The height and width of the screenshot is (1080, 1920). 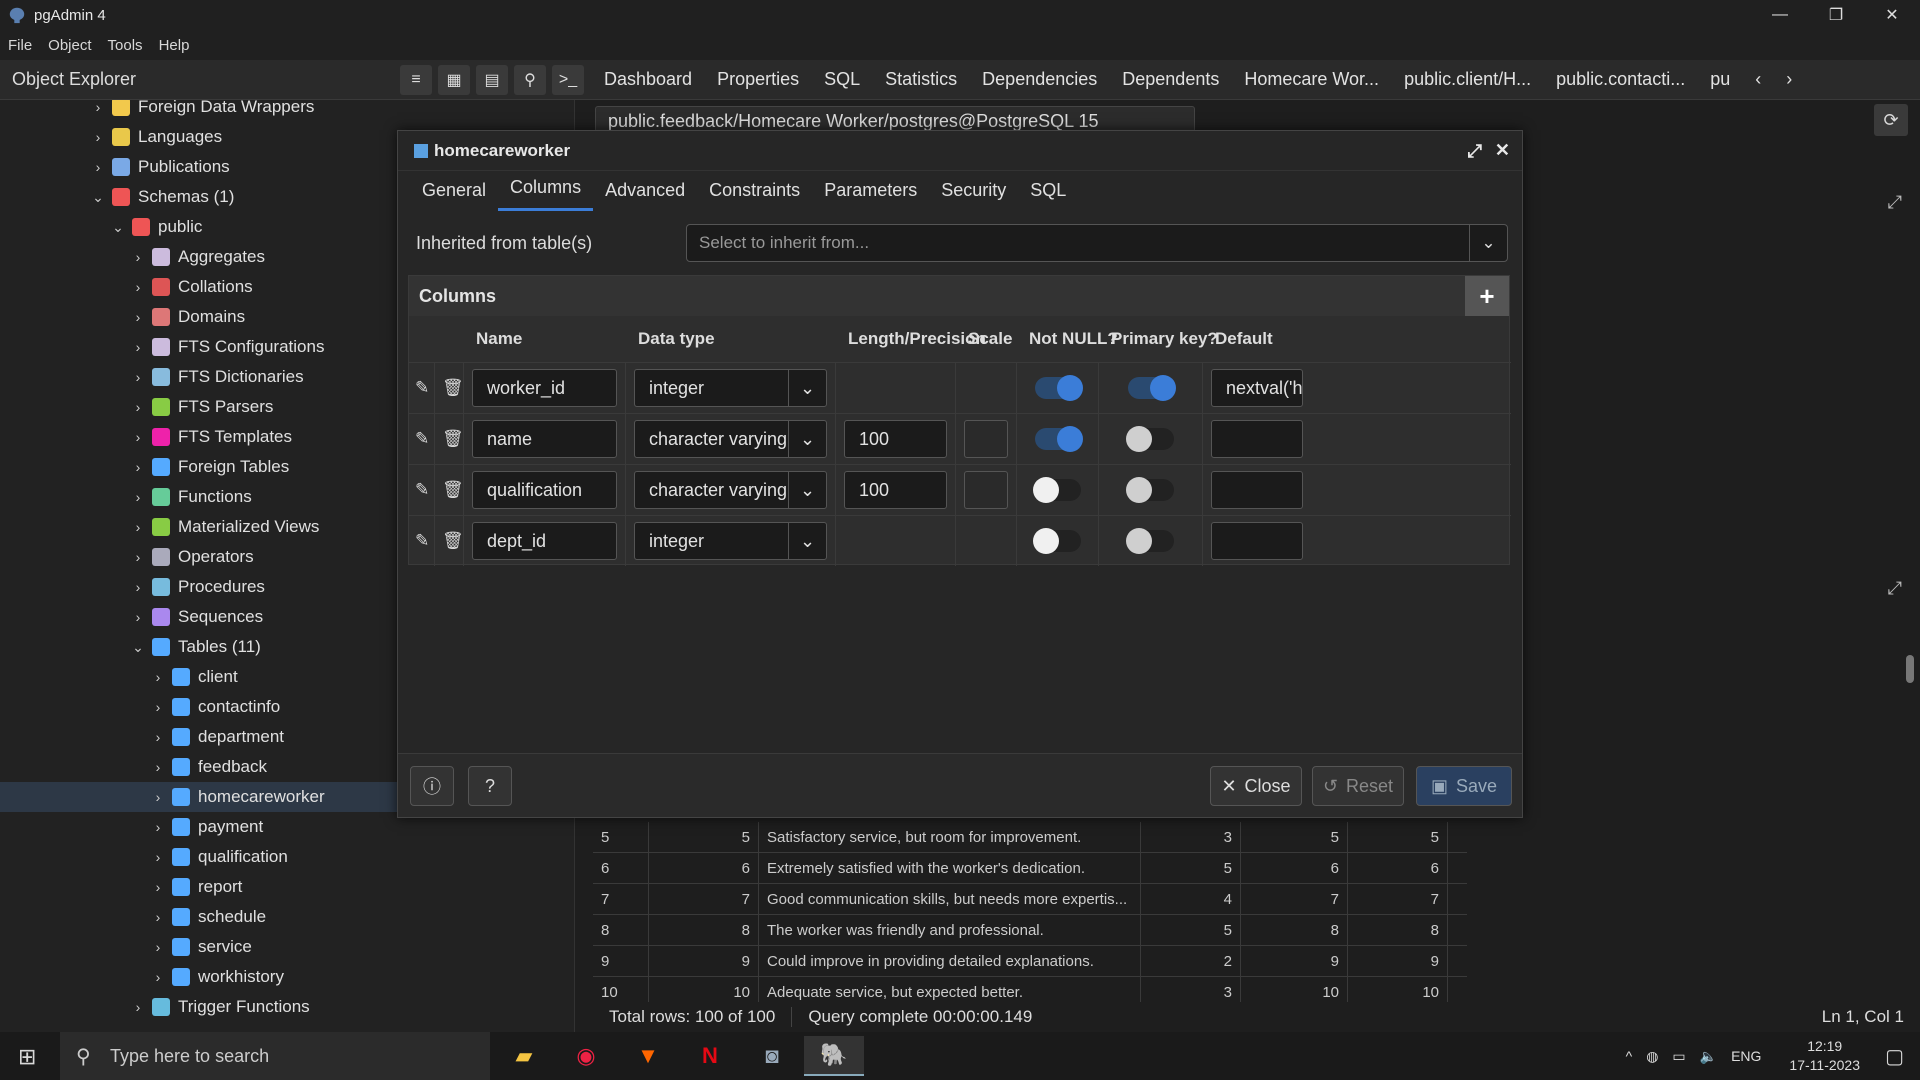 I want to click on tree-item-workhistory: › workhistory, so click(x=216, y=977).